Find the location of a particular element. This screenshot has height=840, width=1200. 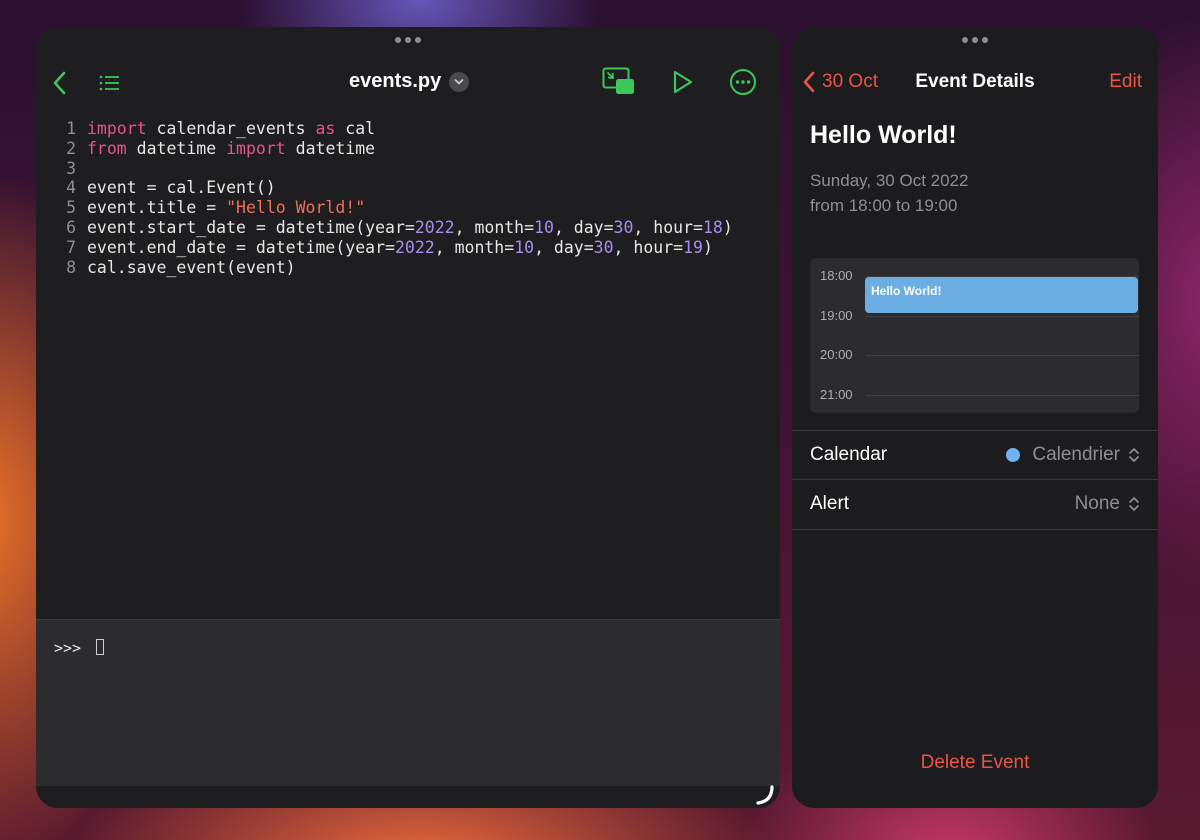

timeline-hour-row: 19:00 is located at coordinates (974, 315).